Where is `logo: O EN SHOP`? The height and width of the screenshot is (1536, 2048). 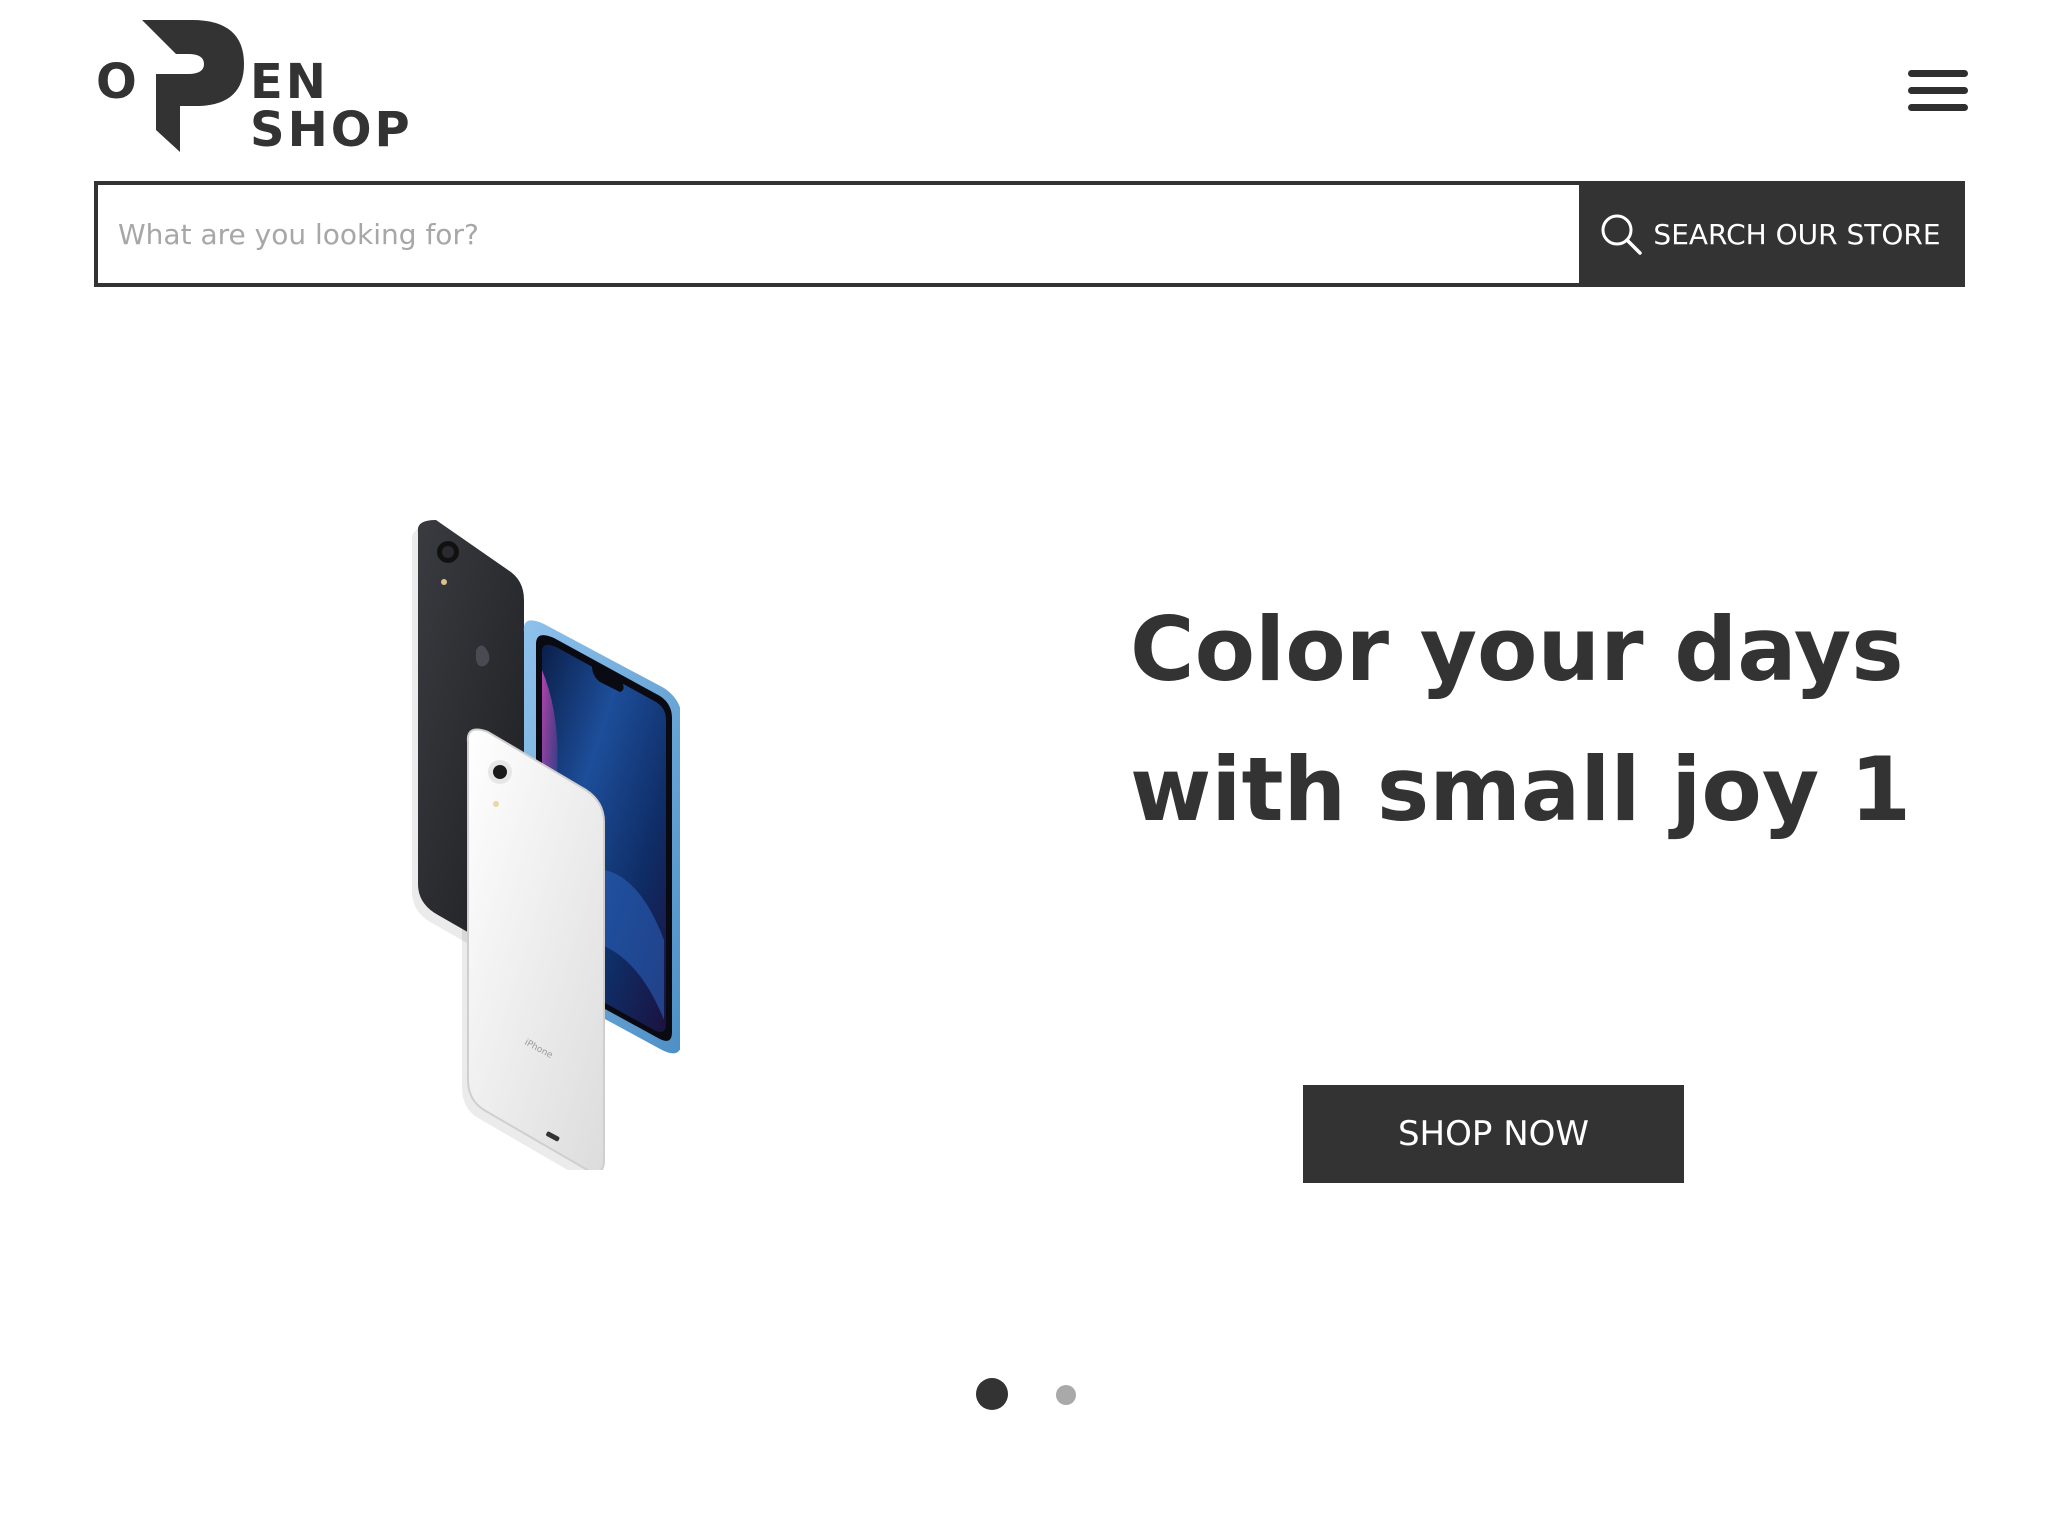
logo: O EN SHOP is located at coordinates (294, 86).